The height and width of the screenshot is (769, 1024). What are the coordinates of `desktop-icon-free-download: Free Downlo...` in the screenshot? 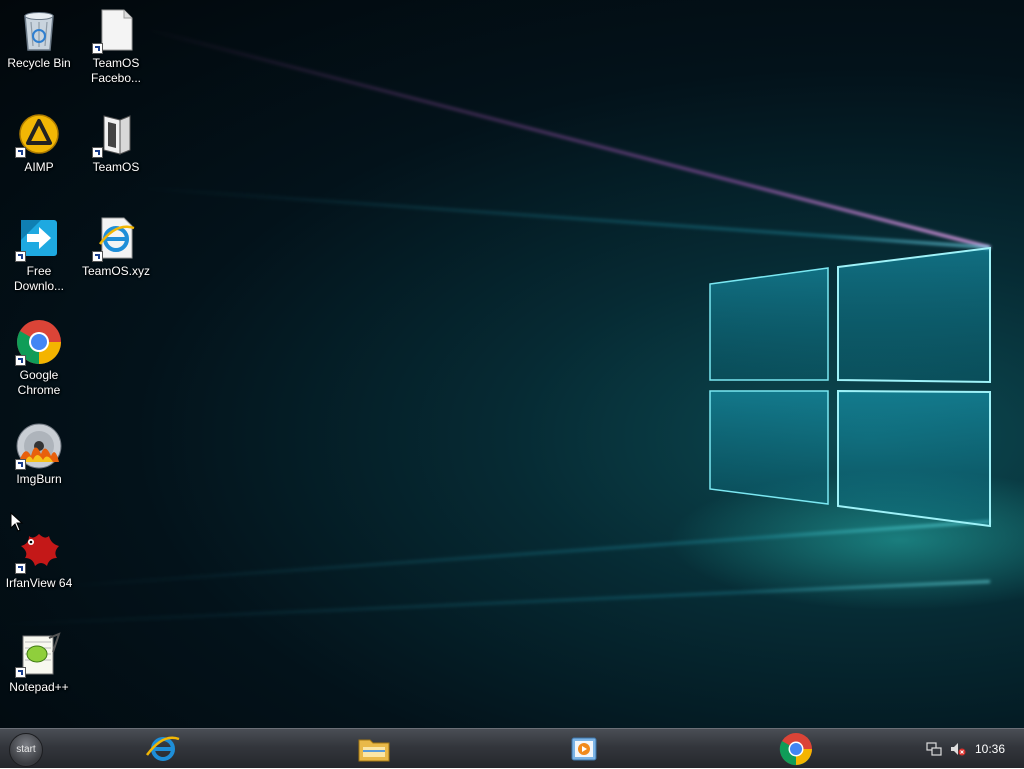 It's located at (39, 254).